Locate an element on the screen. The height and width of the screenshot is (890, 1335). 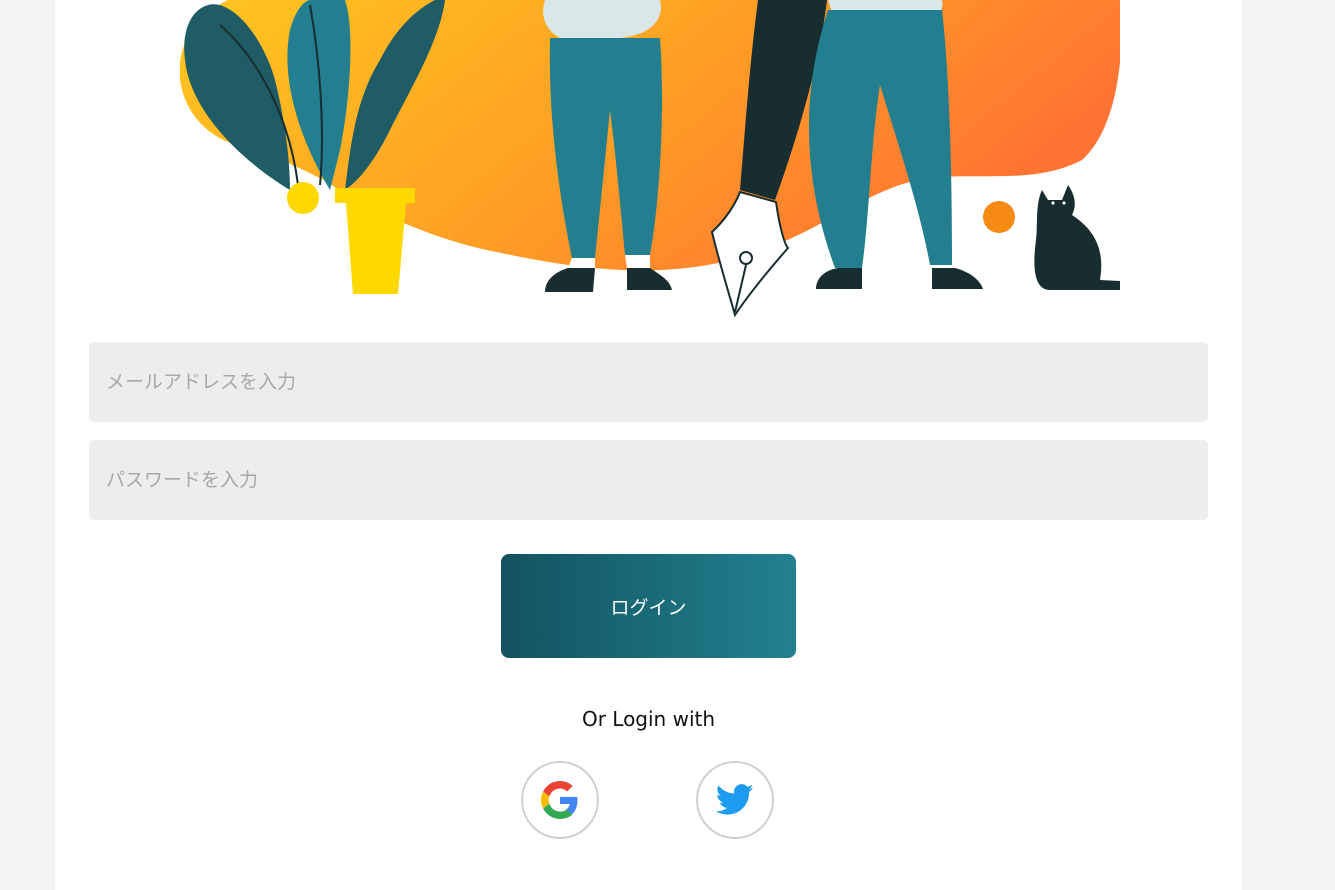
twitter-login-button is located at coordinates (735, 800).